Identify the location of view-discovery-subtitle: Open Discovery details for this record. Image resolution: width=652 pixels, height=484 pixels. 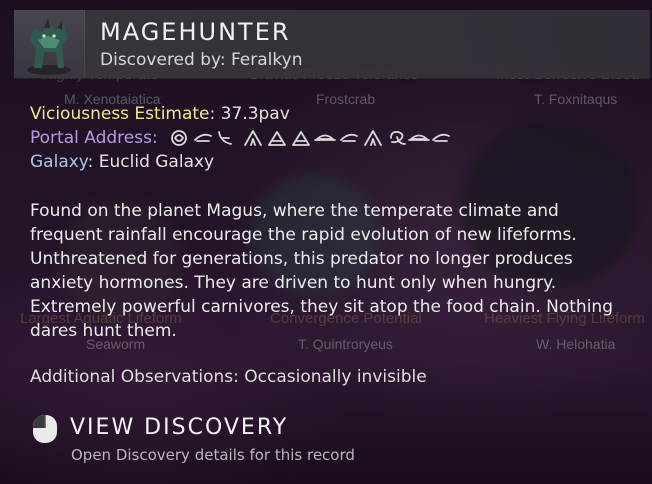
(213, 455).